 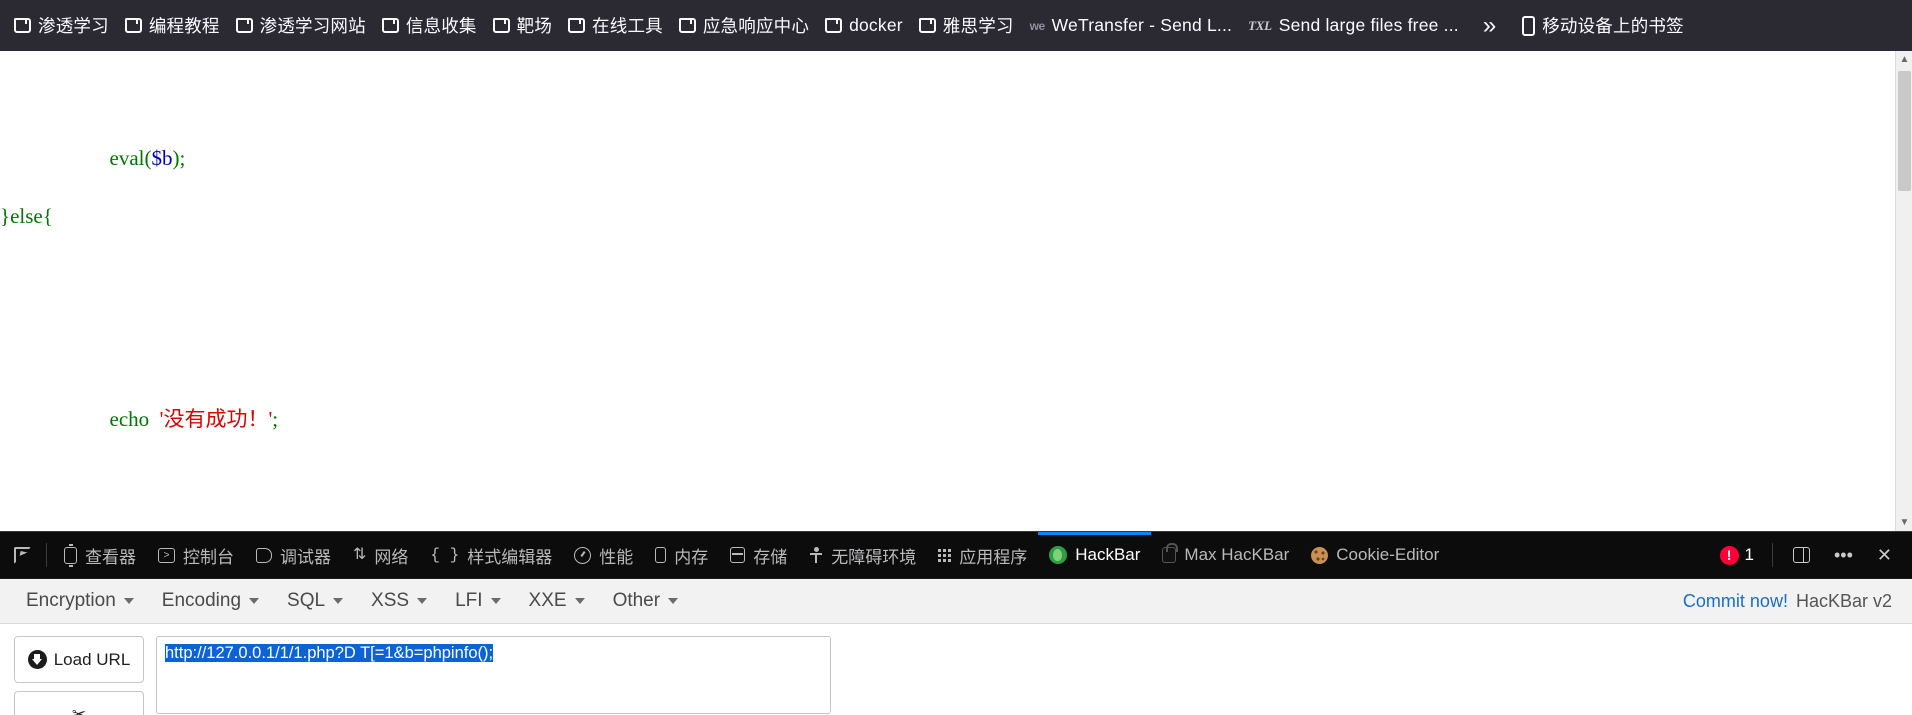 What do you see at coordinates (1529, 25) in the screenshot?
I see `phone-icon` at bounding box center [1529, 25].